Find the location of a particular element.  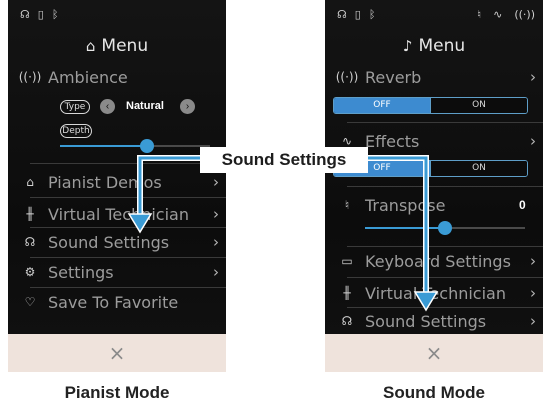

gear-icon: ⚙ is located at coordinates (30, 272).